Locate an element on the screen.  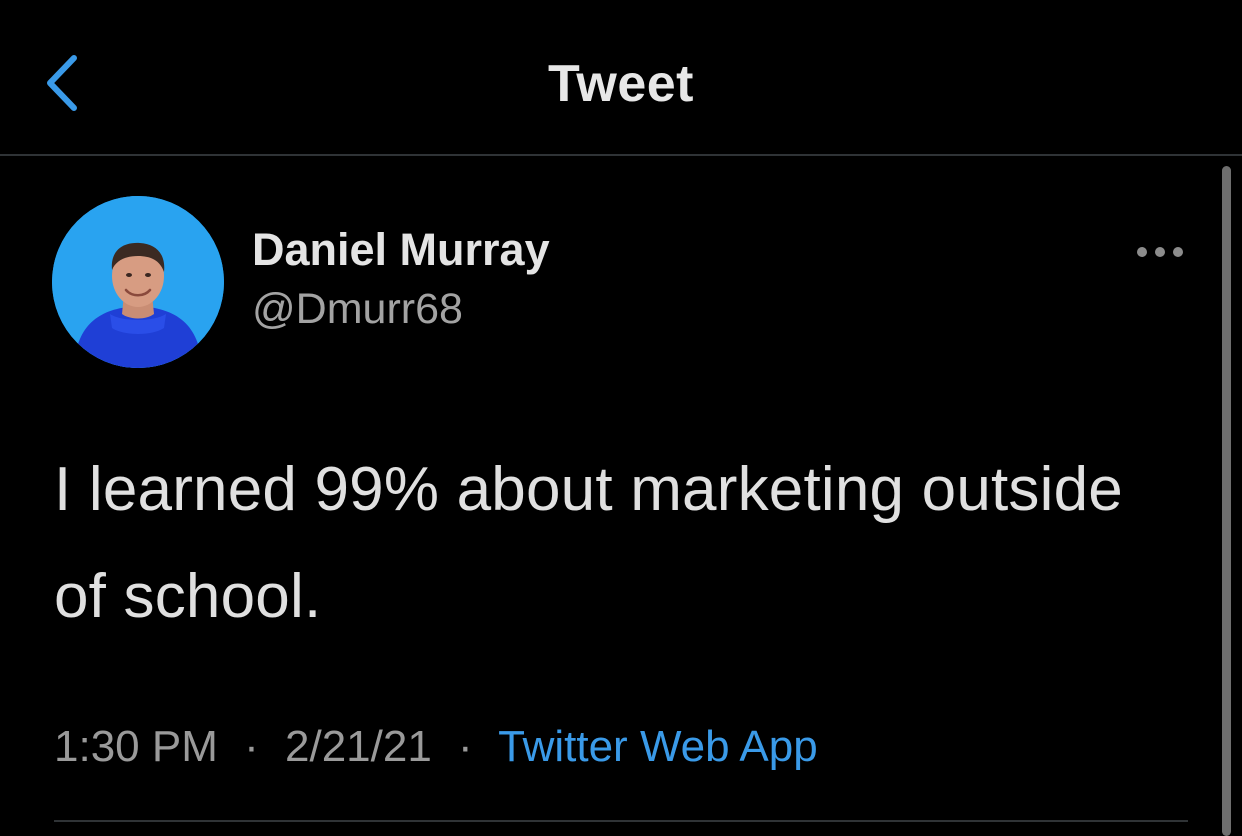
more-horizontal-icon is located at coordinates (1160, 252).